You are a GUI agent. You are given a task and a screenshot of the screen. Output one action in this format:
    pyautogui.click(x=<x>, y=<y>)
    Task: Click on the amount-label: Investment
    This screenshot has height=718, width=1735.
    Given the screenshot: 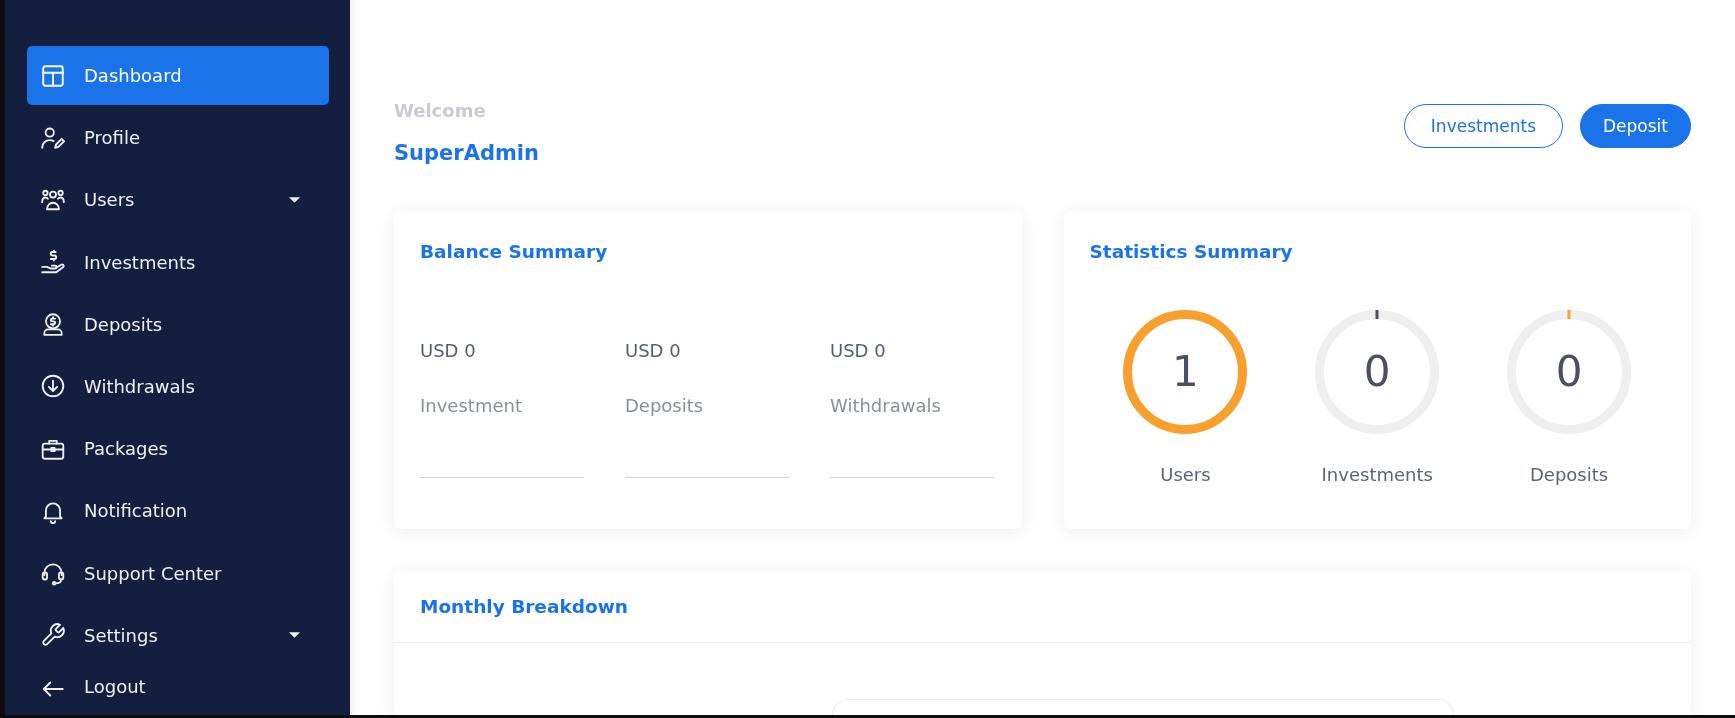 What is the action you would take?
    pyautogui.click(x=471, y=406)
    